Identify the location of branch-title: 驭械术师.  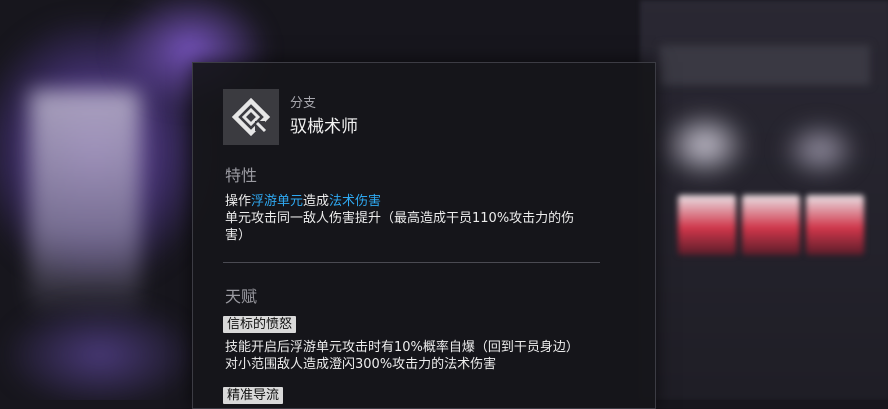
(324, 127).